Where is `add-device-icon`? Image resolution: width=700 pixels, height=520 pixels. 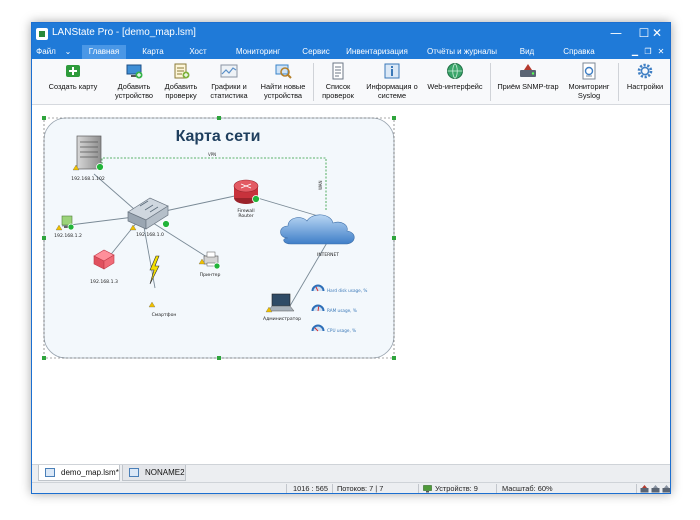
add-device-icon is located at coordinates (134, 71).